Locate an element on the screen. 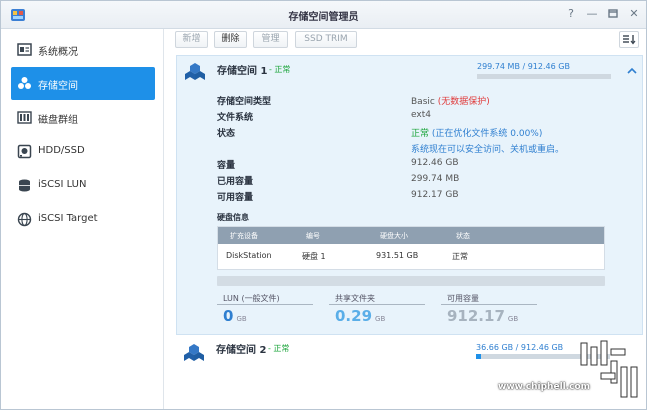  stat-lun-label: LUN (一般文件) is located at coordinates (251, 298).